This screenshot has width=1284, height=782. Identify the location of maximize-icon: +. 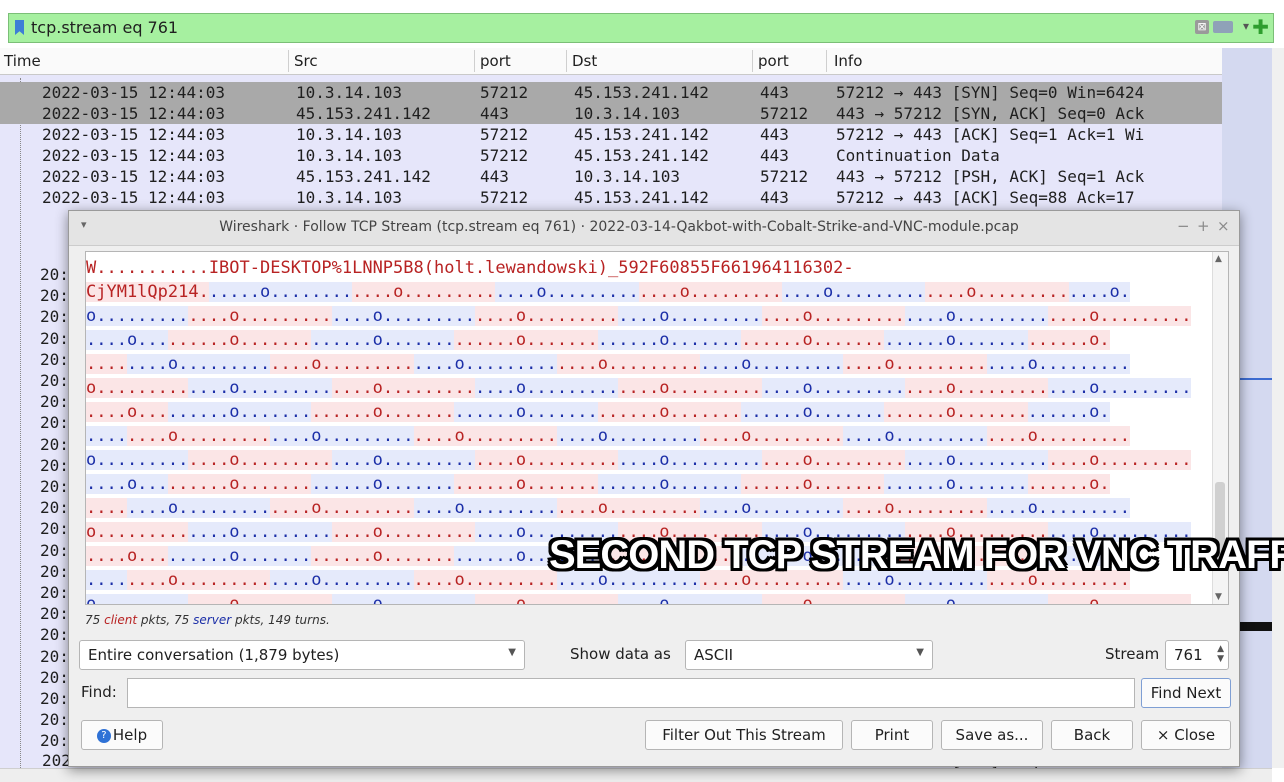
(1203, 226).